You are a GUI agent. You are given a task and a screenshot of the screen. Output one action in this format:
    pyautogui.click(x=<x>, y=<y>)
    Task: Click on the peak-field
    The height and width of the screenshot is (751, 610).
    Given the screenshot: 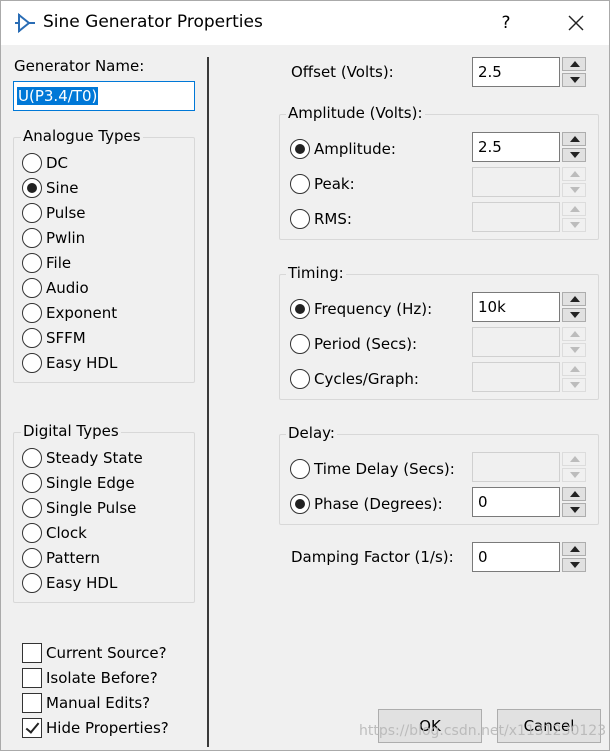 What is the action you would take?
    pyautogui.click(x=516, y=182)
    